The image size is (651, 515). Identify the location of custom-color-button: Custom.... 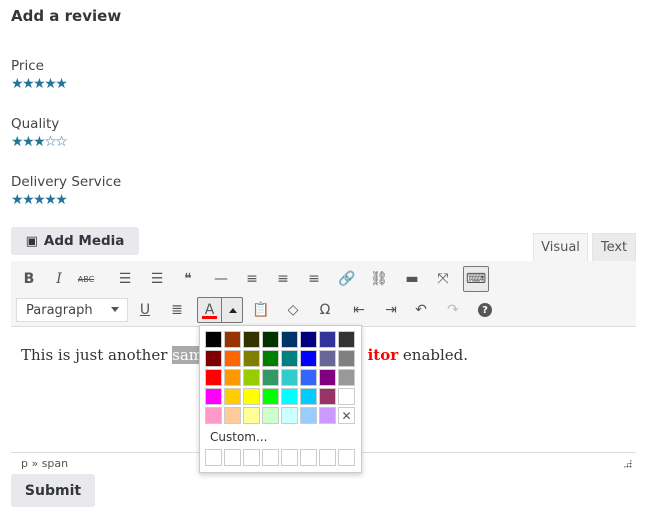
(238, 437).